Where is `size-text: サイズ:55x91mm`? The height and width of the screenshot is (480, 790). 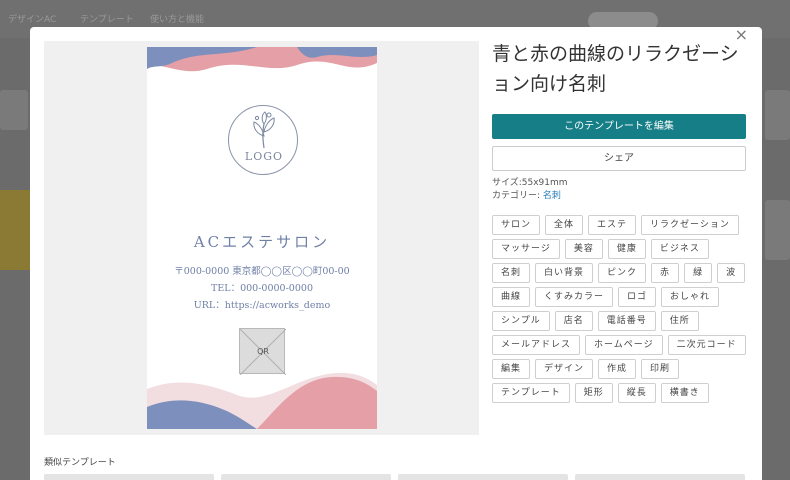
size-text: サイズ:55x91mm is located at coordinates (530, 183).